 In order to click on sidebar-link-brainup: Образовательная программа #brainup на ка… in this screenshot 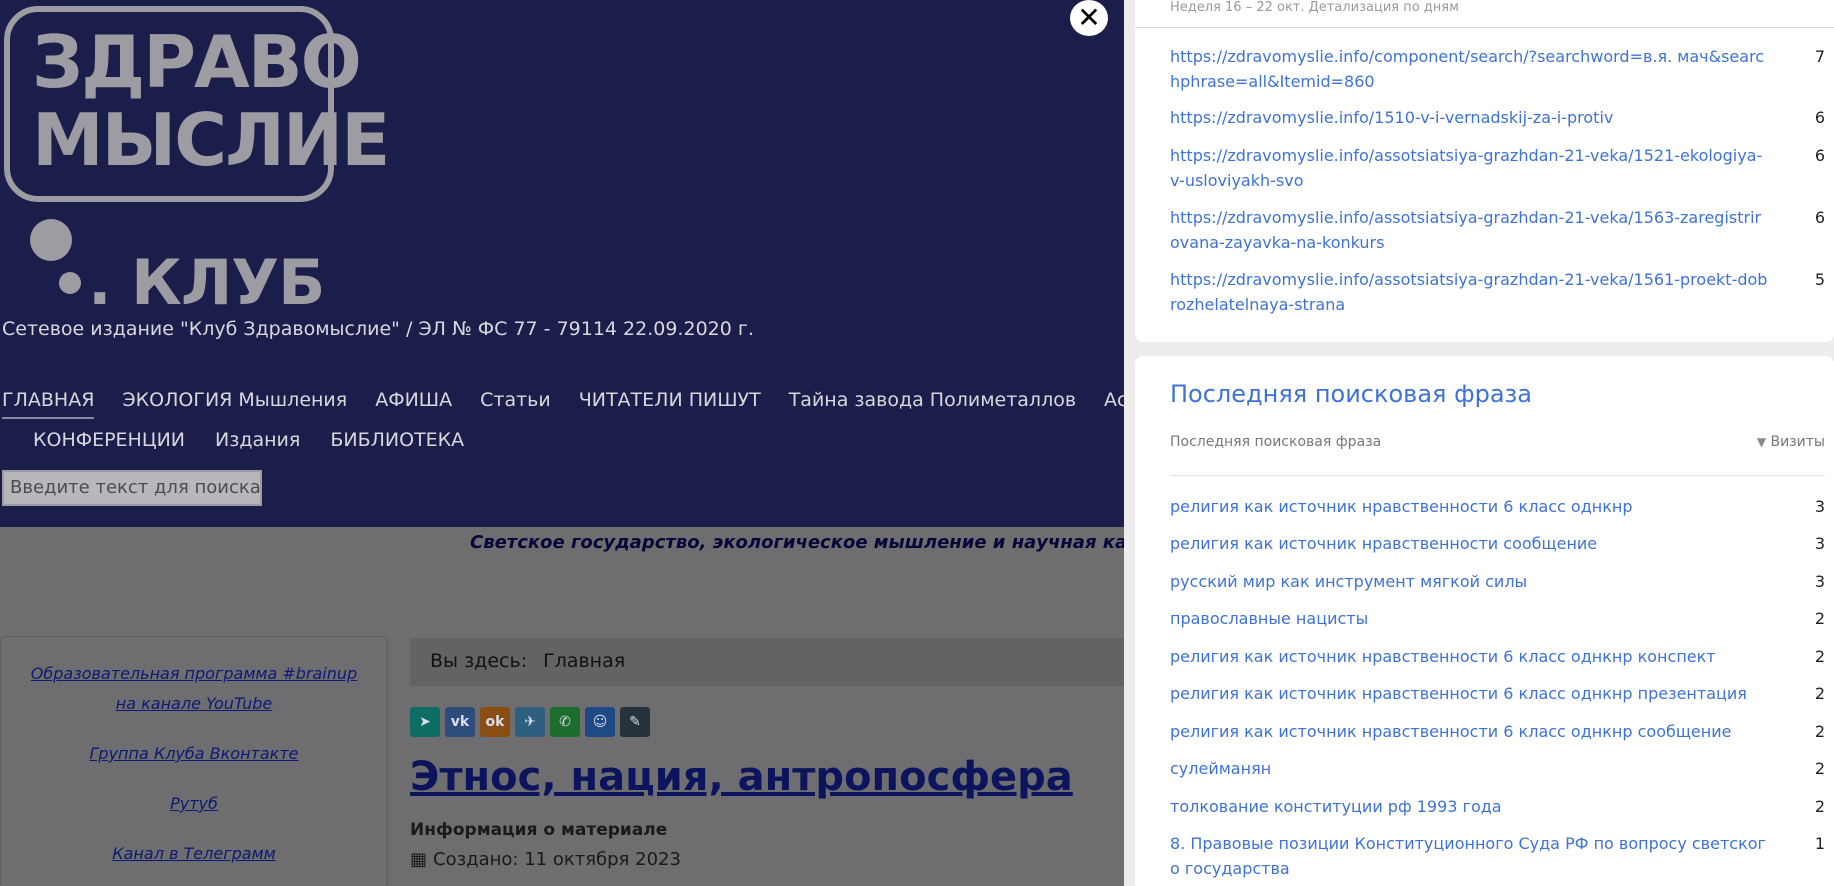, I will do `click(194, 689)`.